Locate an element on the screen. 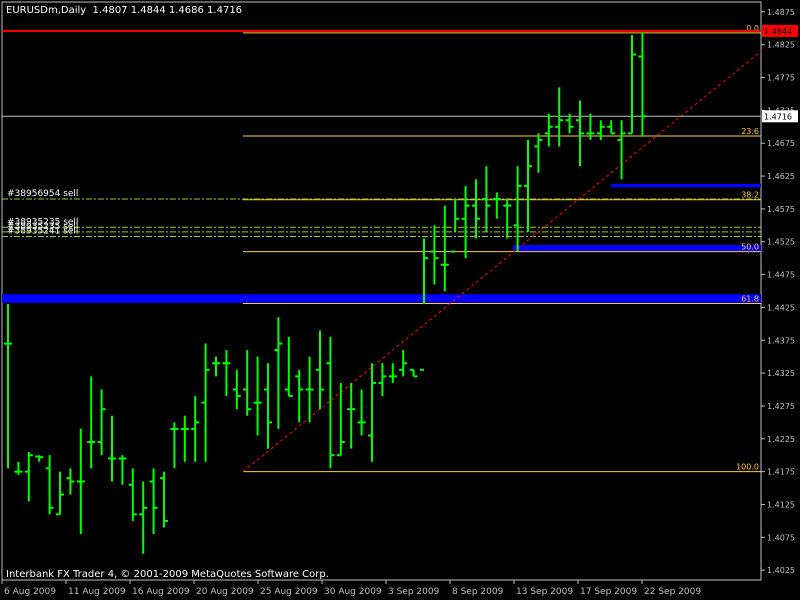 The height and width of the screenshot is (600, 800). time-axis-label: 30 Aug 2009 is located at coordinates (353, 592).